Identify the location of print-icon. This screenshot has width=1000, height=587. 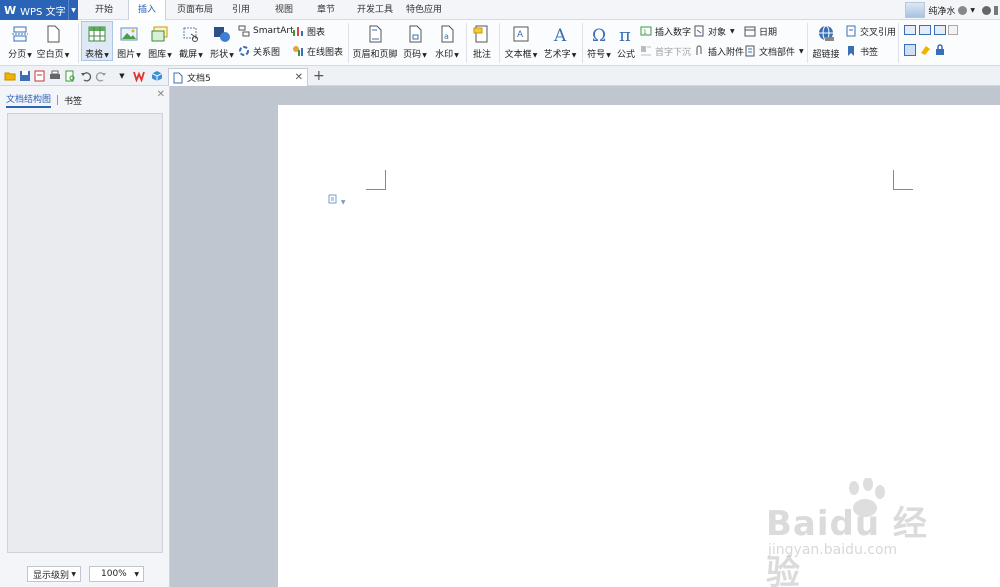
(55, 76).